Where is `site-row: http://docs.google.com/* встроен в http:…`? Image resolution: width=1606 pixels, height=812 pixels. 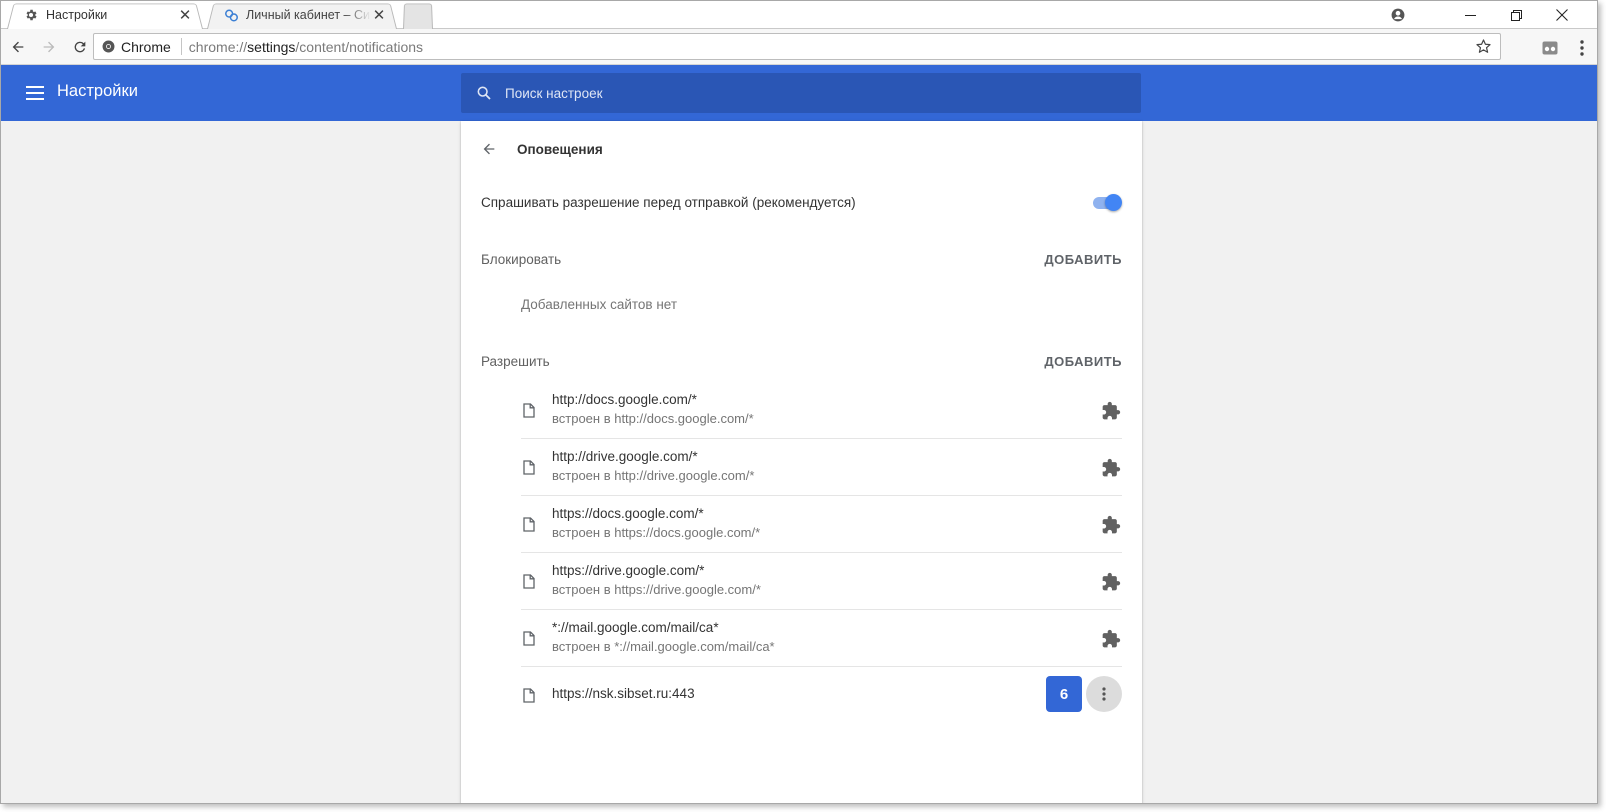 site-row: http://docs.google.com/* встроен в http:… is located at coordinates (821, 410).